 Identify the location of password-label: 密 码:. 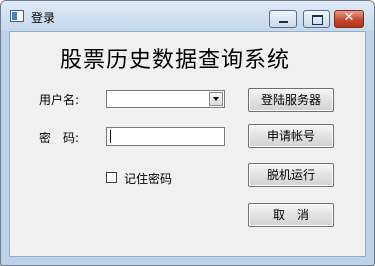
(59, 138).